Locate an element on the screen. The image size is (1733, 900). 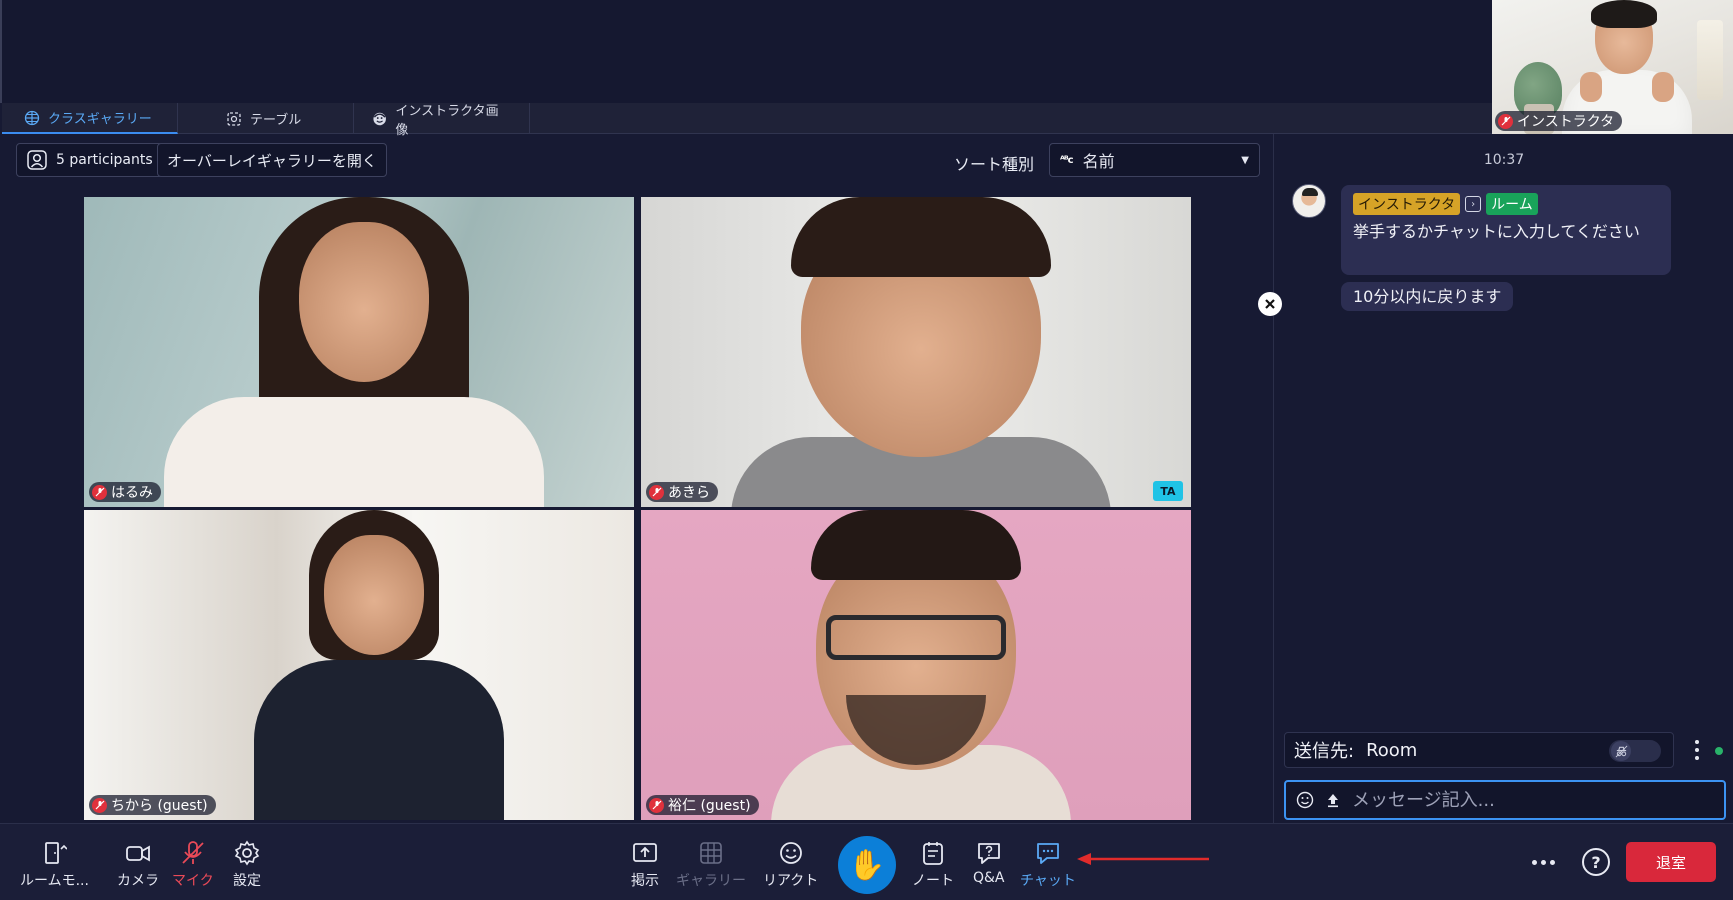
view-tabs: クラスギャラリー テーブル インストラクタ画像 is located at coordinates (747, 120).